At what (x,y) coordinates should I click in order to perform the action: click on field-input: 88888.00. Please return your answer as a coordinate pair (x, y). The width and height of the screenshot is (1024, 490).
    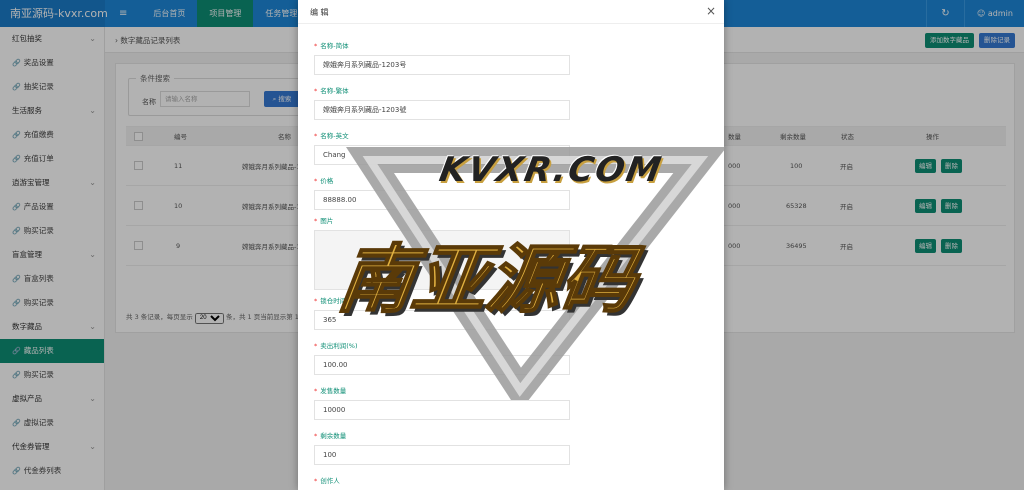
    Looking at the image, I should click on (442, 200).